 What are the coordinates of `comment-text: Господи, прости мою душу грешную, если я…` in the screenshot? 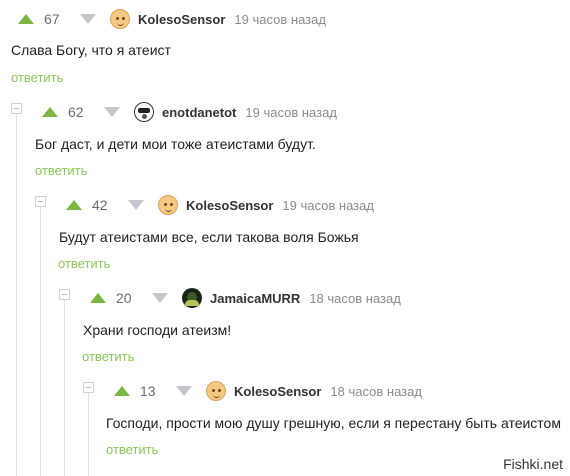 It's located at (333, 423).